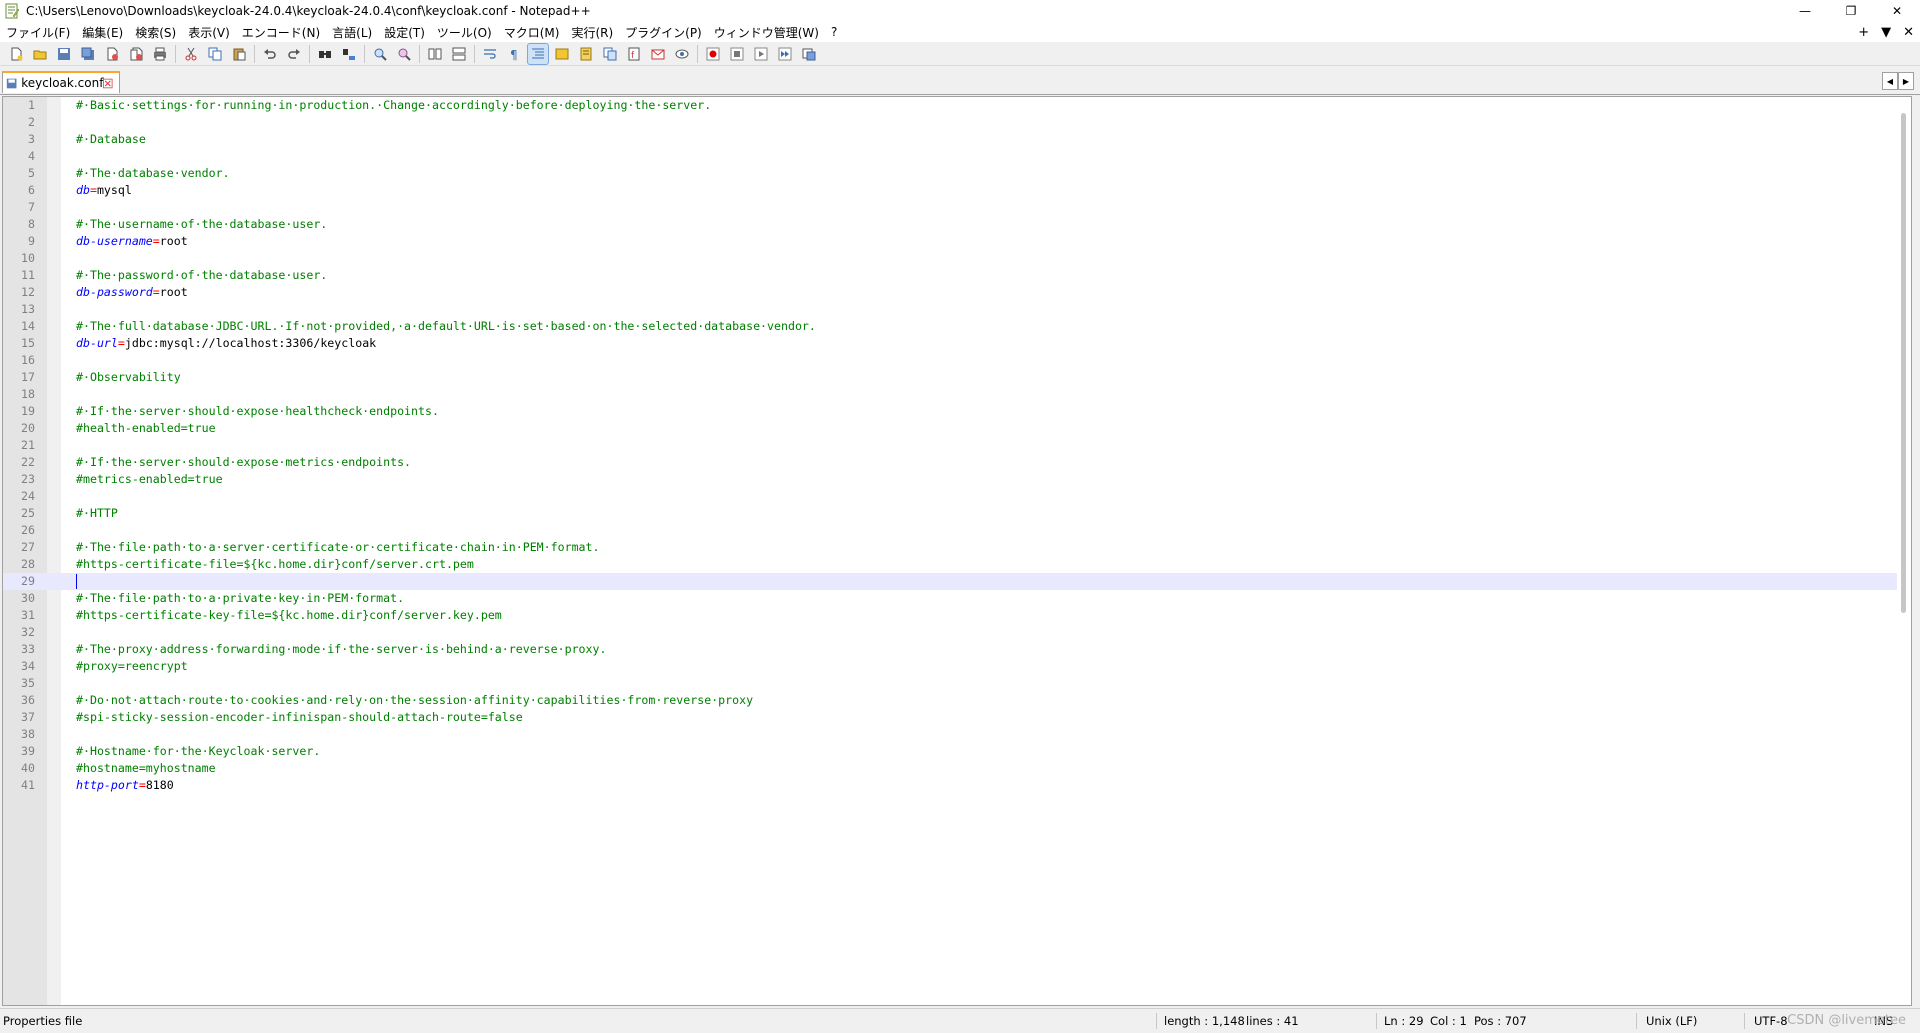  Describe the element at coordinates (950, 139) in the screenshot. I see `code-line: 3 #·Database` at that location.